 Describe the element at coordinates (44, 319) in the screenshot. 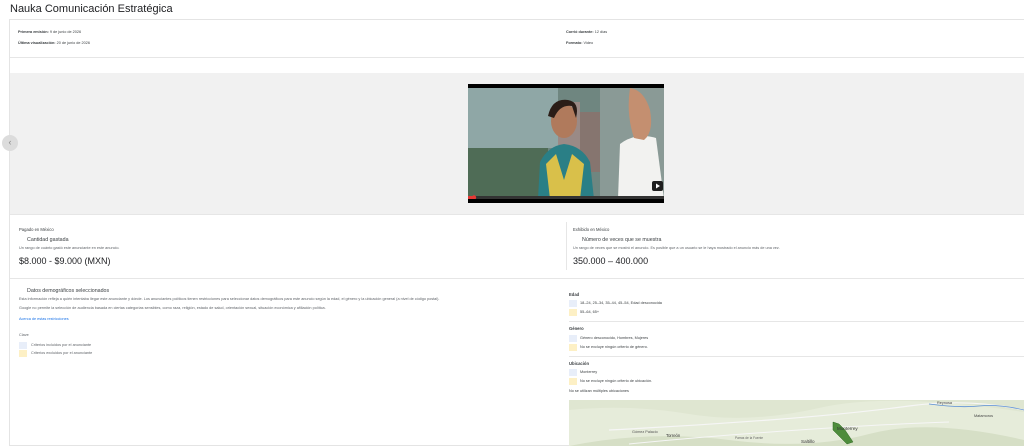

I see `restrictions-link: Acerca de estas restricciones` at that location.